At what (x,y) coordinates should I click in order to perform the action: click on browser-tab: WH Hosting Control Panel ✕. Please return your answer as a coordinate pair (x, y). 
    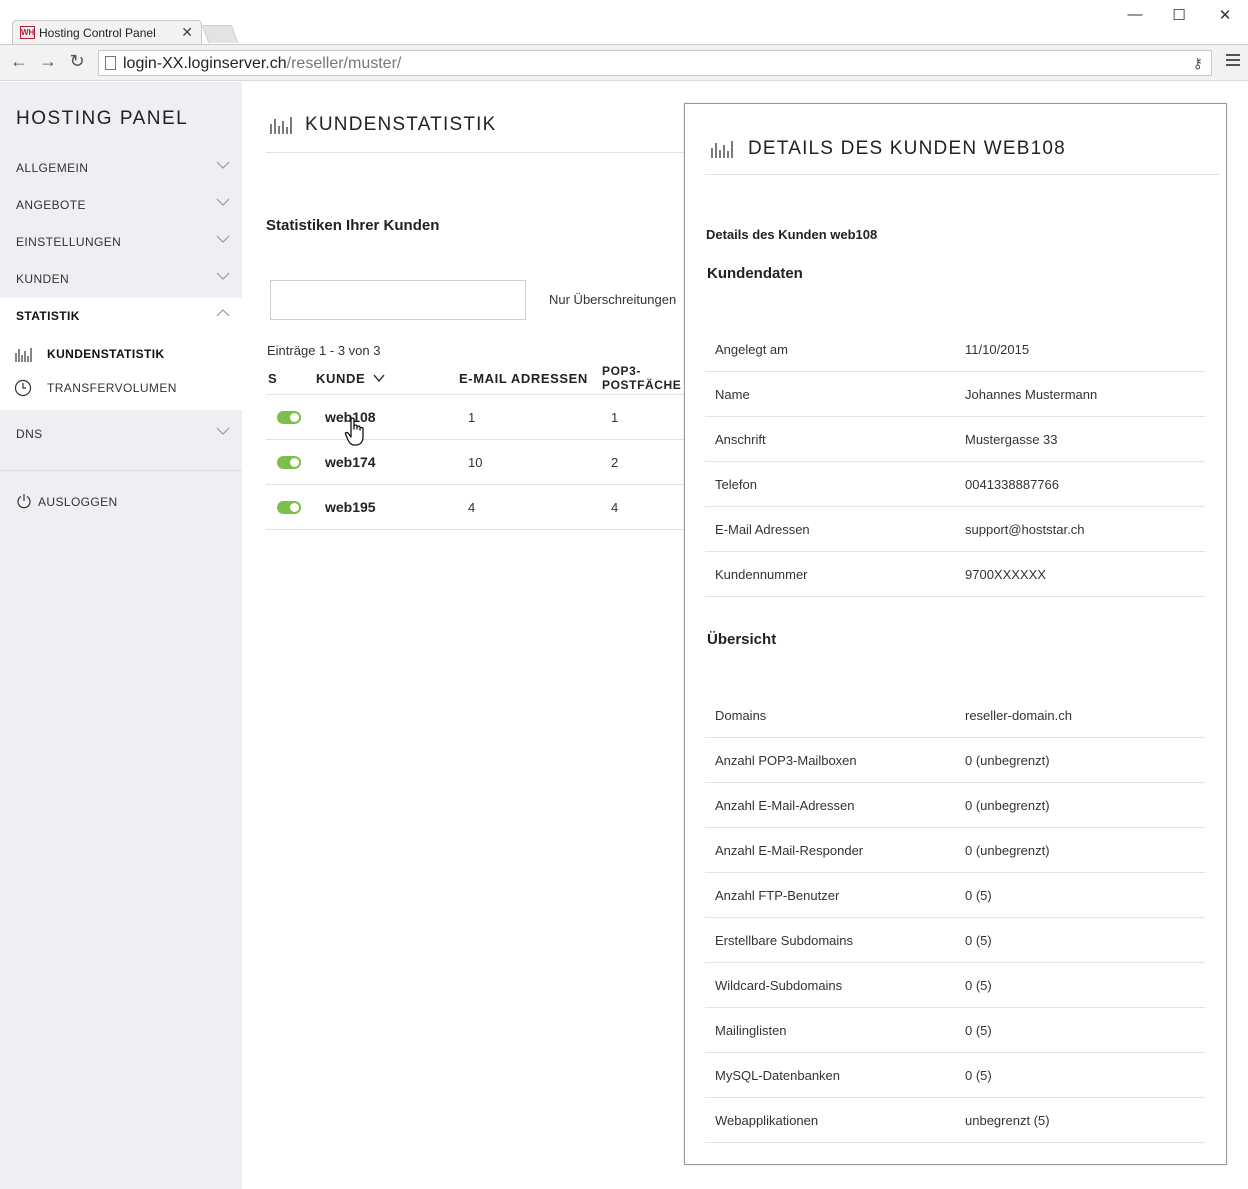
    Looking at the image, I should click on (107, 32).